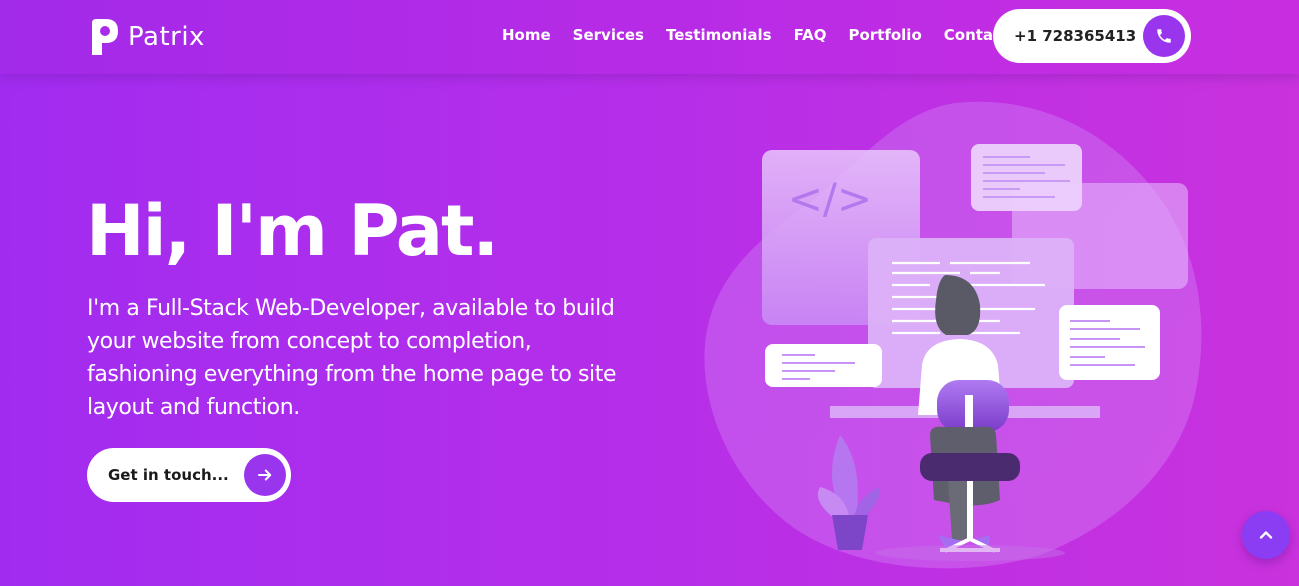 Image resolution: width=1299 pixels, height=586 pixels. Describe the element at coordinates (1109, 342) in the screenshot. I see `right-note-card` at that location.